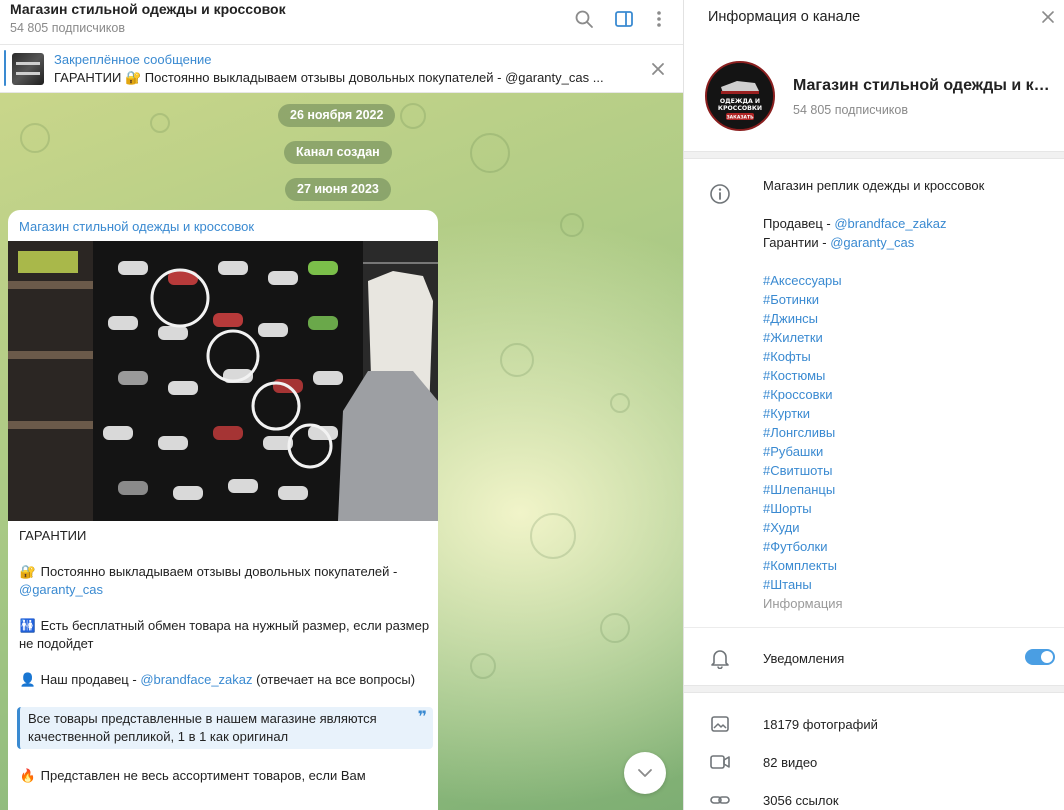 This screenshot has width=1064, height=810. I want to click on hashtag: #Футболки, so click(908, 546).